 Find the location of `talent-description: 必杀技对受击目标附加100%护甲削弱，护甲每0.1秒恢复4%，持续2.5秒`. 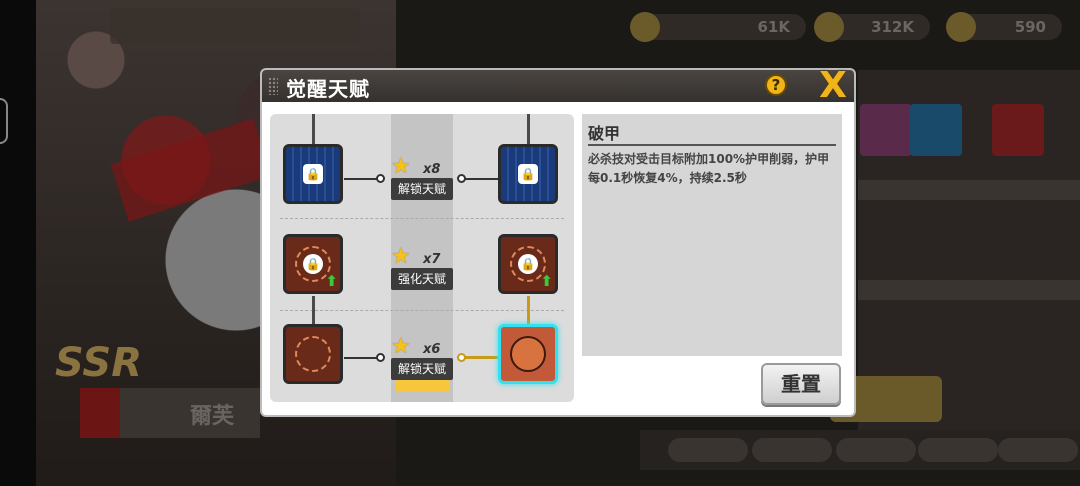

talent-description: 必杀技对受击目标附加100%护甲削弱，护甲每0.1秒恢复4%，持续2.5秒 is located at coordinates (709, 168).